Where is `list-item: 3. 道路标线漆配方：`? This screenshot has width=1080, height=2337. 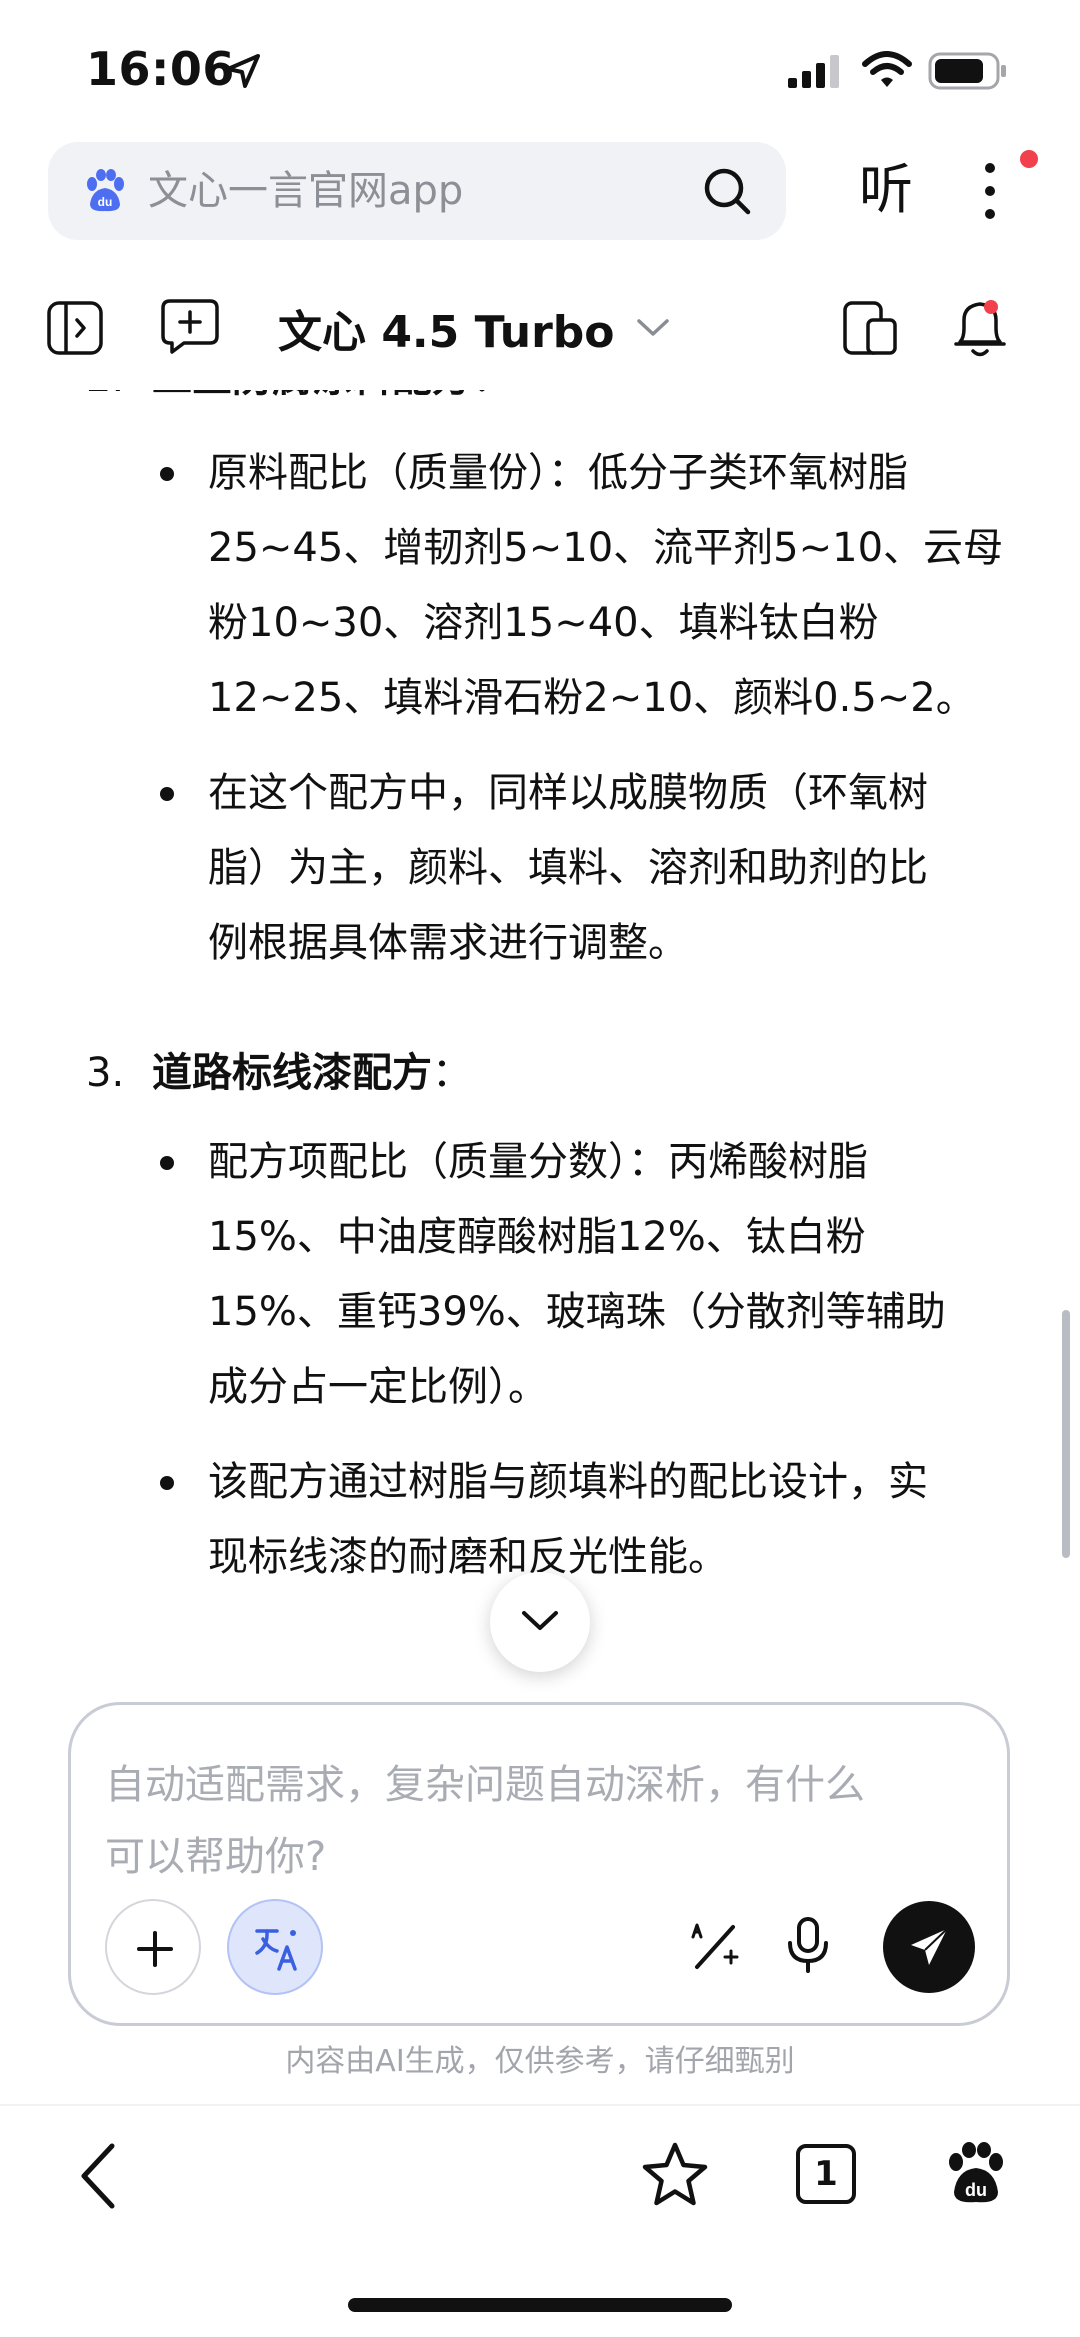 list-item: 3. 道路标线漆配方： is located at coordinates (279, 1073).